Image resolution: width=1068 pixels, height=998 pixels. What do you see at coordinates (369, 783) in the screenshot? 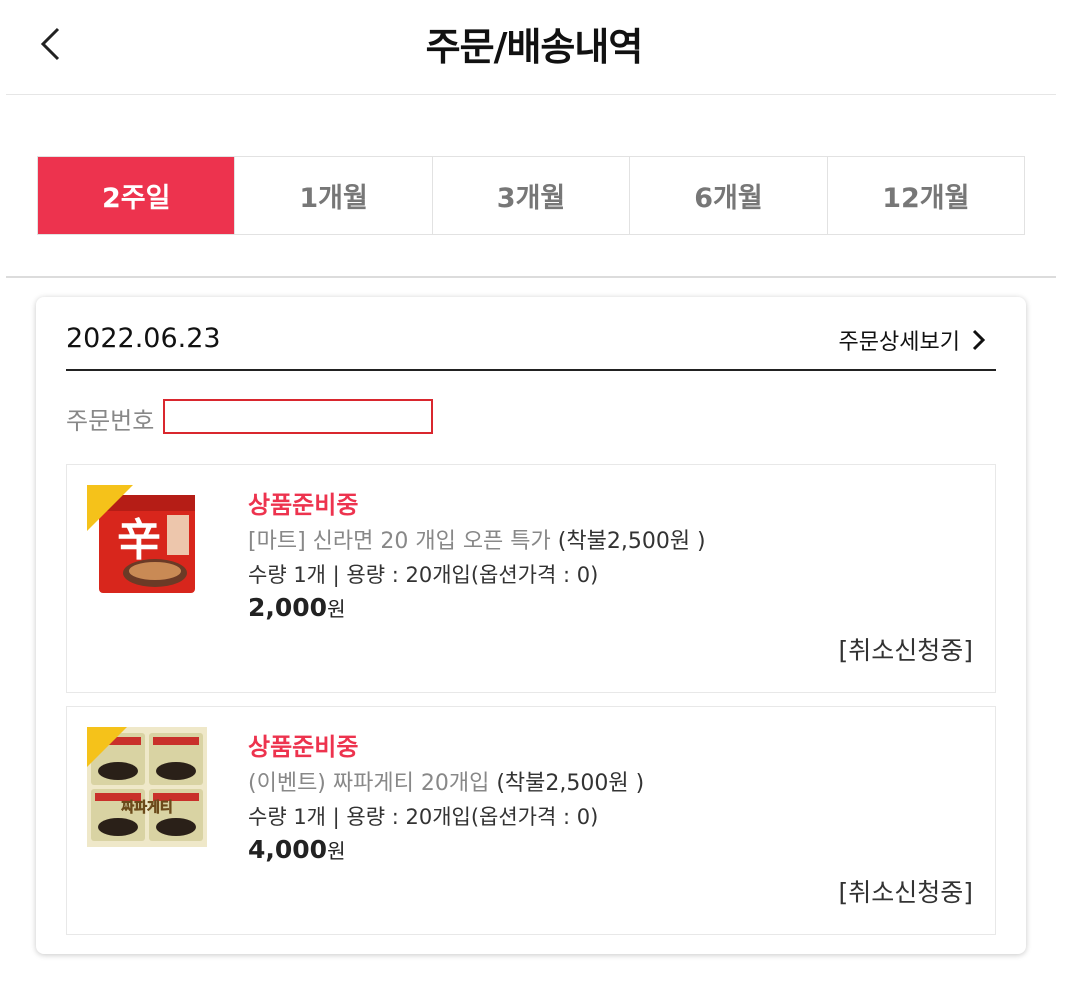
I see `item-name-text: (이벤트) 짜파게티 20개입` at bounding box center [369, 783].